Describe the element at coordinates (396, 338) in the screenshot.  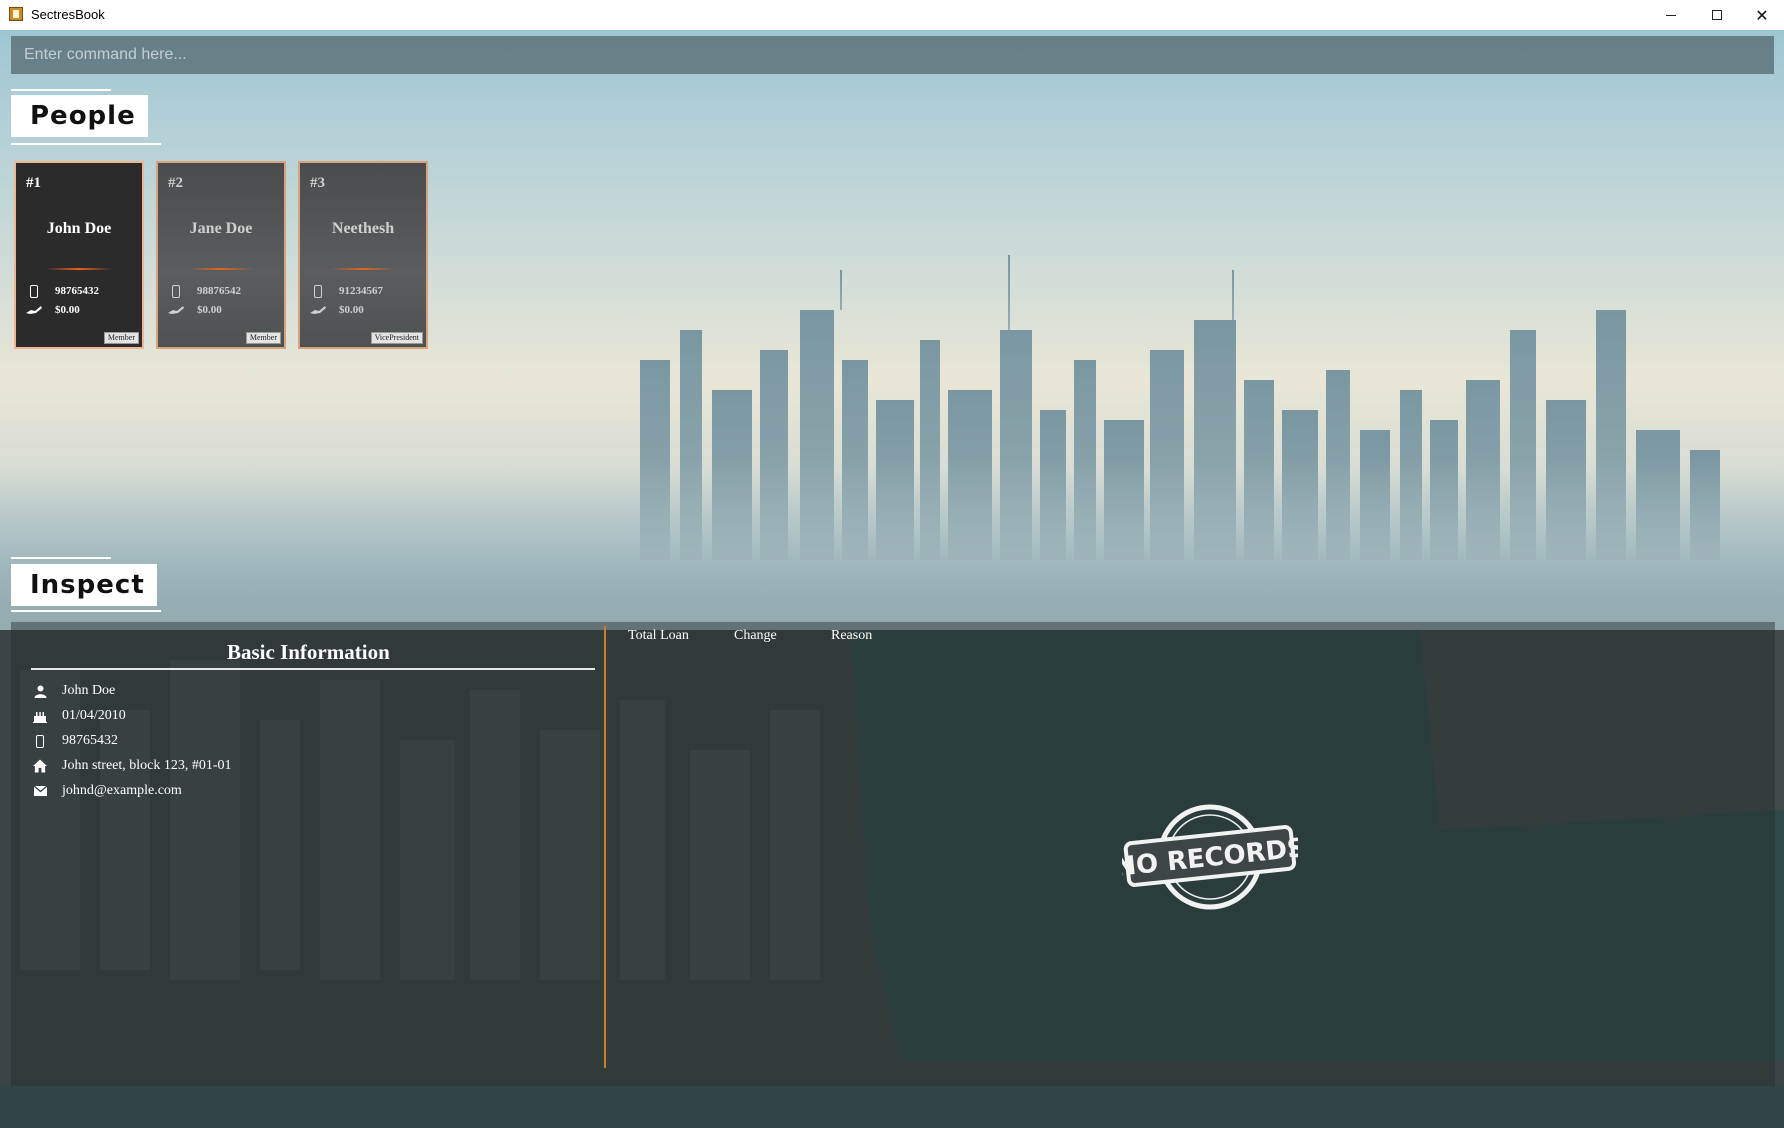
I see `role-badge: VicePresident` at that location.